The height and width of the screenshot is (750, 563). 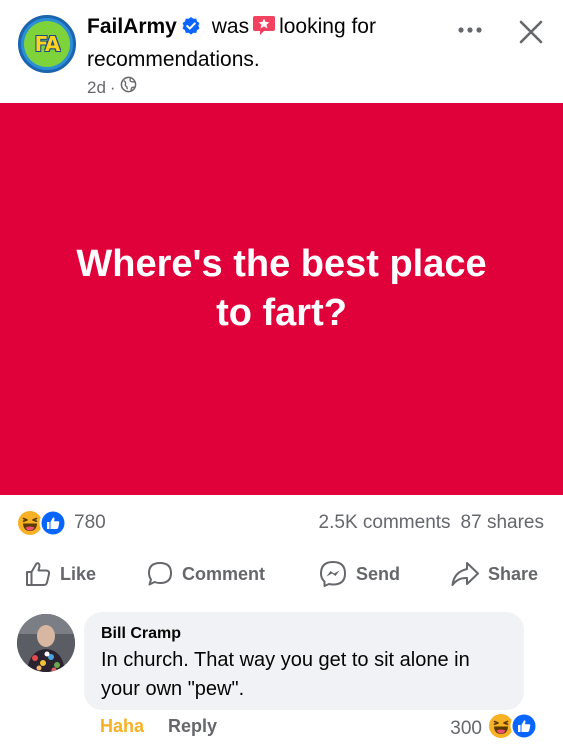 I want to click on page-name: FailArmy, so click(x=132, y=26).